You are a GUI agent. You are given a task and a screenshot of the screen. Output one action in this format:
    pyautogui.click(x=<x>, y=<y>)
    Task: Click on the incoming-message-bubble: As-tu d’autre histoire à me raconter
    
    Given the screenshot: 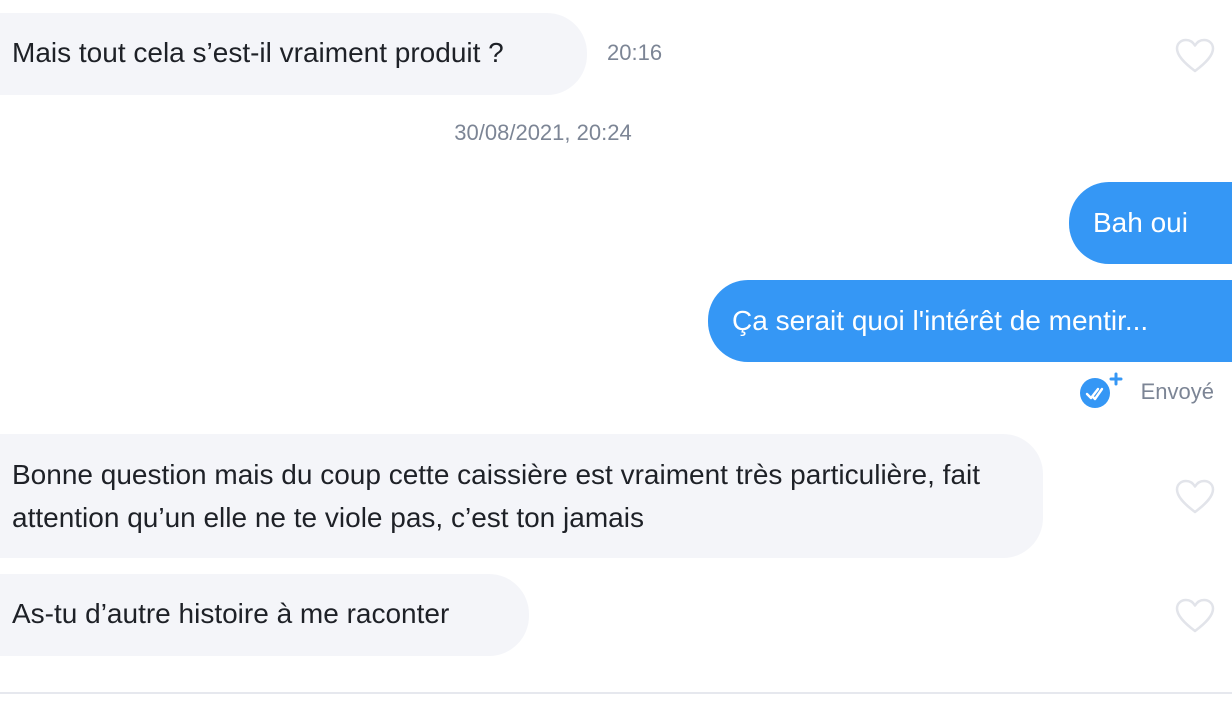 What is the action you would take?
    pyautogui.click(x=264, y=615)
    